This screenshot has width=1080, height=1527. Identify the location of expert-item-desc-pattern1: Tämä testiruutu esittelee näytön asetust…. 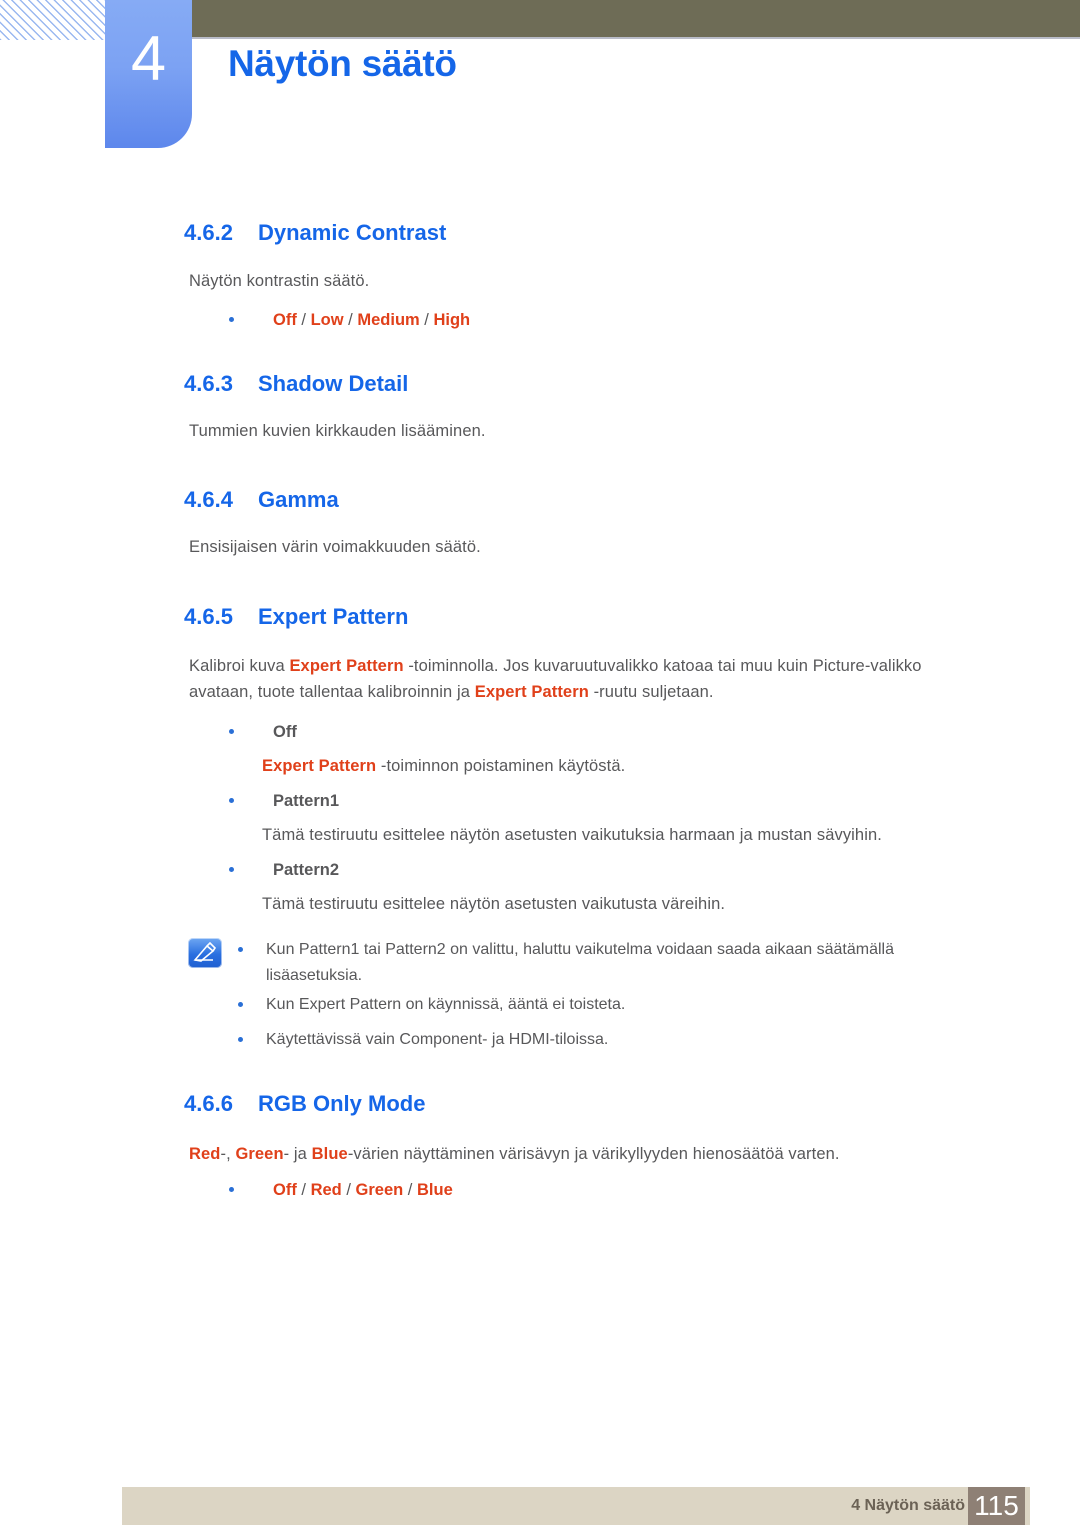
(572, 835).